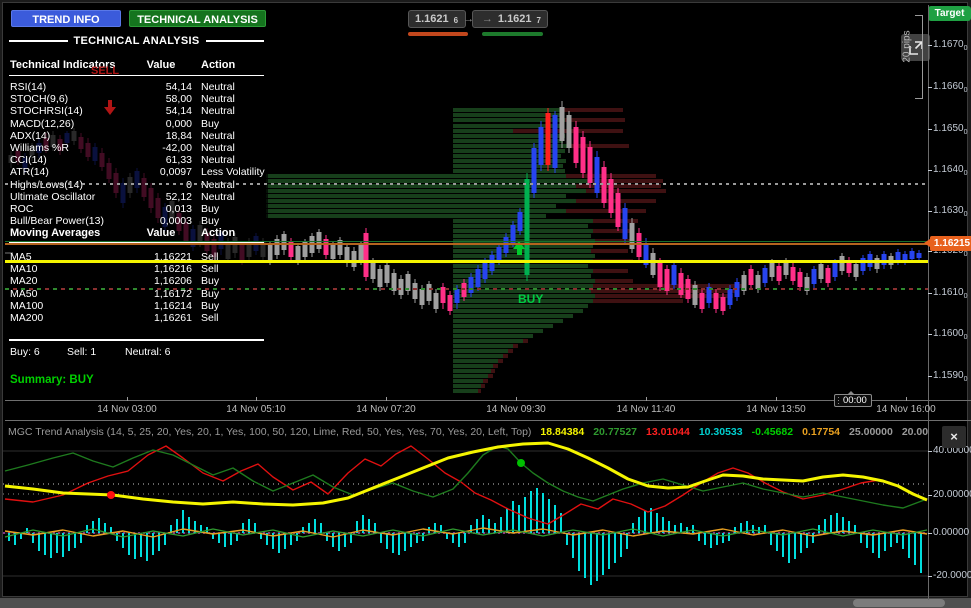 This screenshot has width=971, height=608. I want to click on indicator-value: -0.45682, so click(772, 432).